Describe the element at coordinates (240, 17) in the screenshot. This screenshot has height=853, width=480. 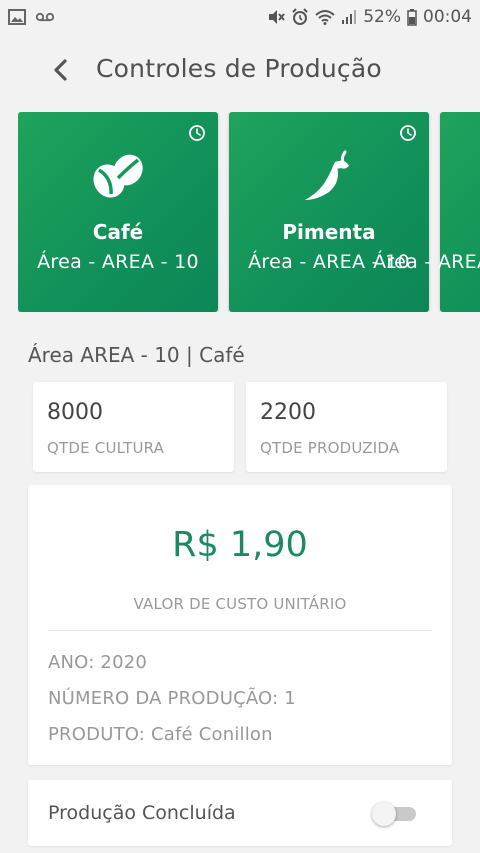
I see `status-bar: 52% 00:04` at that location.